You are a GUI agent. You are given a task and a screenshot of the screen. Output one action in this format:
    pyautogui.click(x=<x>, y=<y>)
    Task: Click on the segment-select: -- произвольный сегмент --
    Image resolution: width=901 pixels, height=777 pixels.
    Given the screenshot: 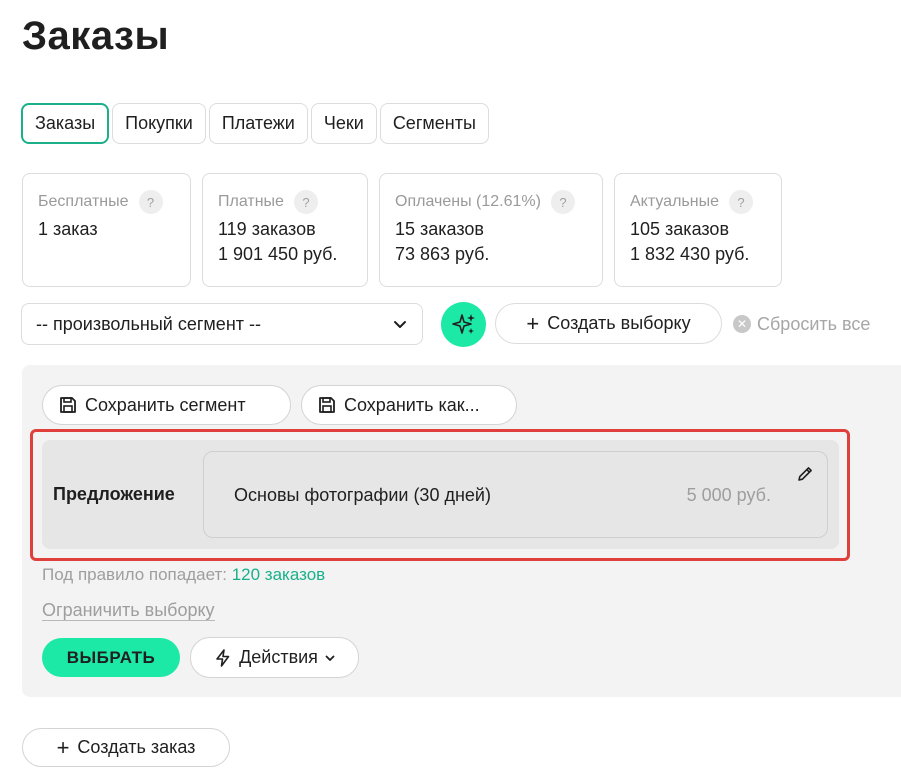 What is the action you would take?
    pyautogui.click(x=222, y=324)
    